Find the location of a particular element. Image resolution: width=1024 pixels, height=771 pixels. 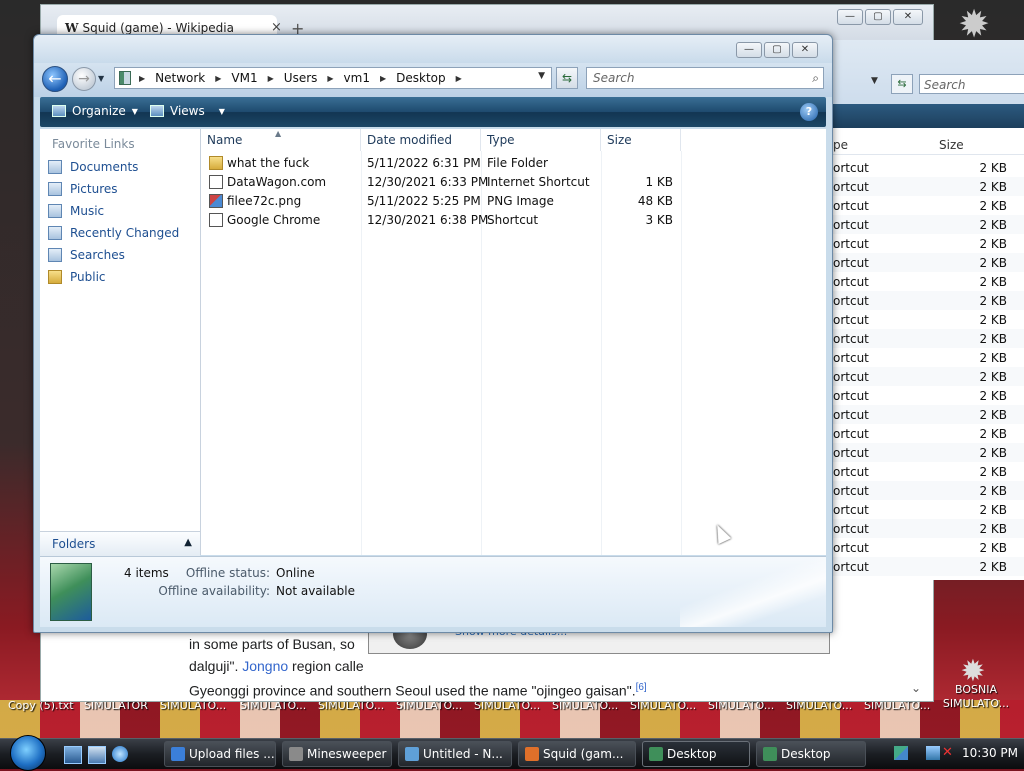

sidebar-item-music: Music is located at coordinates (76, 211).